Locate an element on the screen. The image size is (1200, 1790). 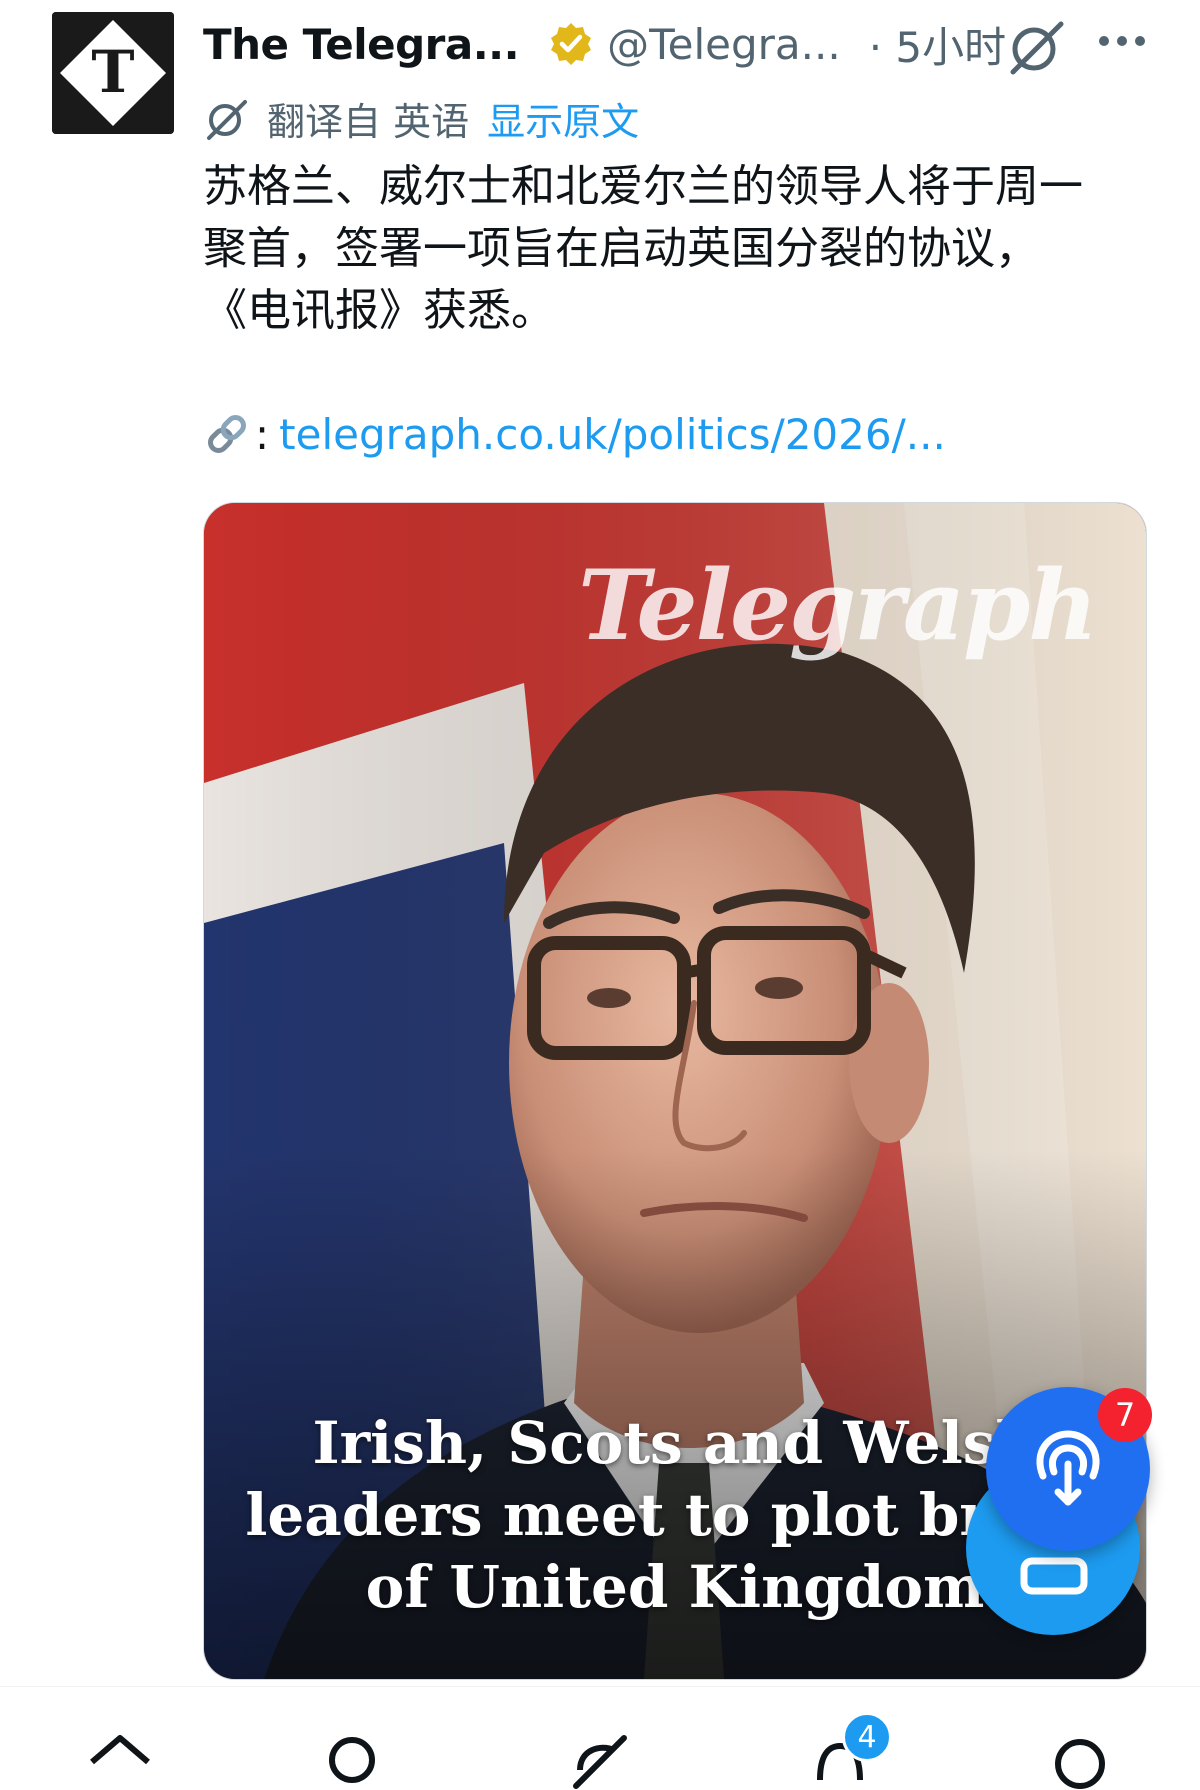
grok-icon is located at coordinates (1036, 47).